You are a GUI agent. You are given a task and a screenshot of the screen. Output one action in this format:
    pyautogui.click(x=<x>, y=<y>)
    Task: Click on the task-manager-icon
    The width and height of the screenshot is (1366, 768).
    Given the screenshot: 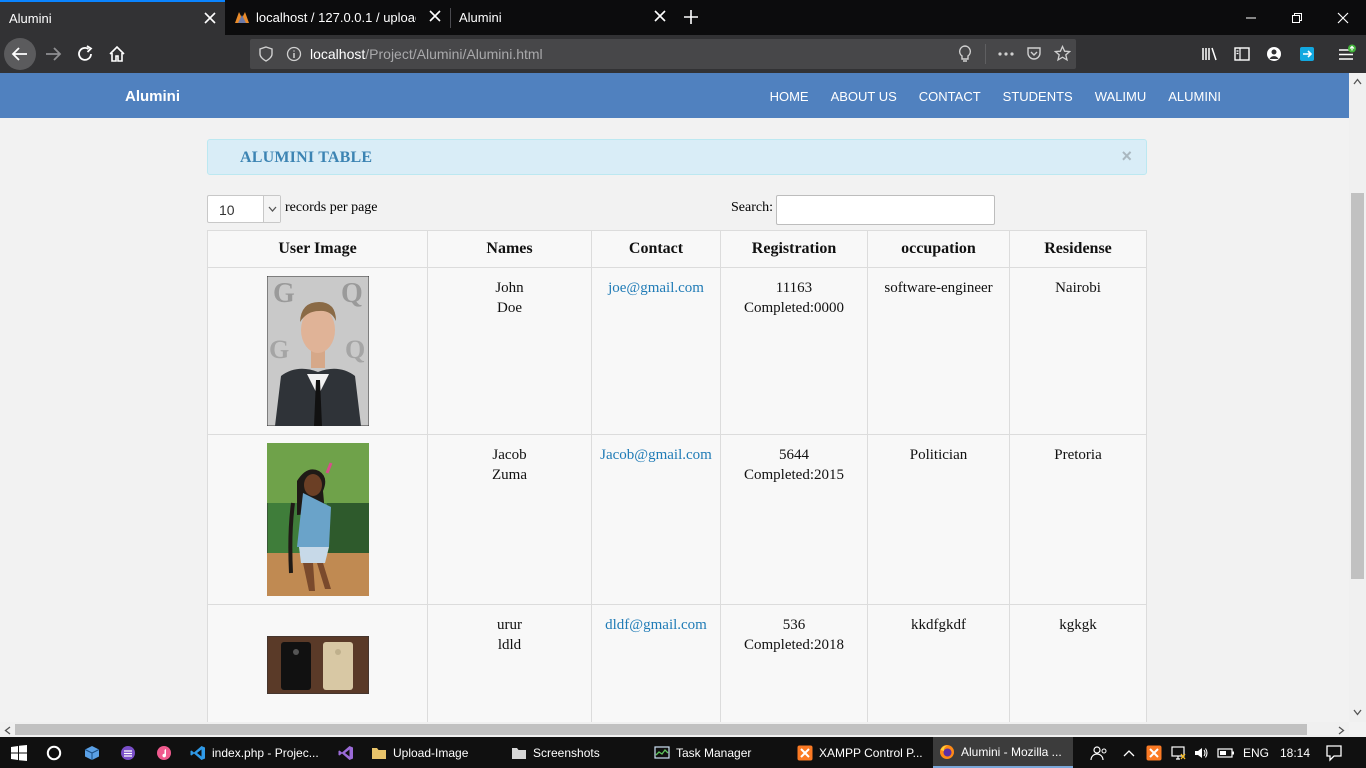 What is the action you would take?
    pyautogui.click(x=662, y=752)
    